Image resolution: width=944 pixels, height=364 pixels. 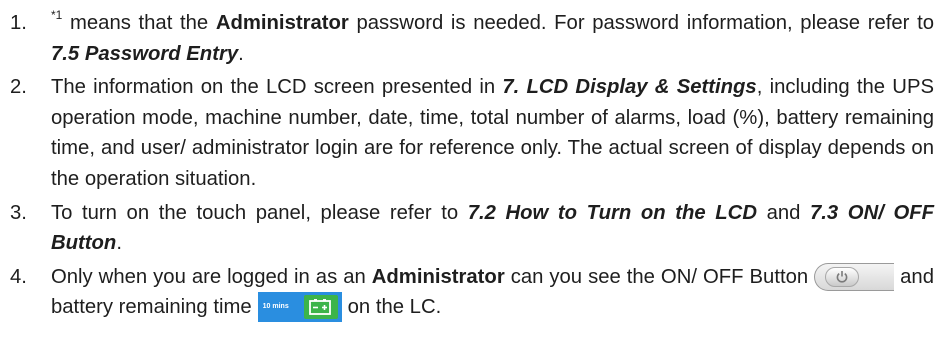 I want to click on battery-time-label: 10 mins, so click(x=275, y=307).